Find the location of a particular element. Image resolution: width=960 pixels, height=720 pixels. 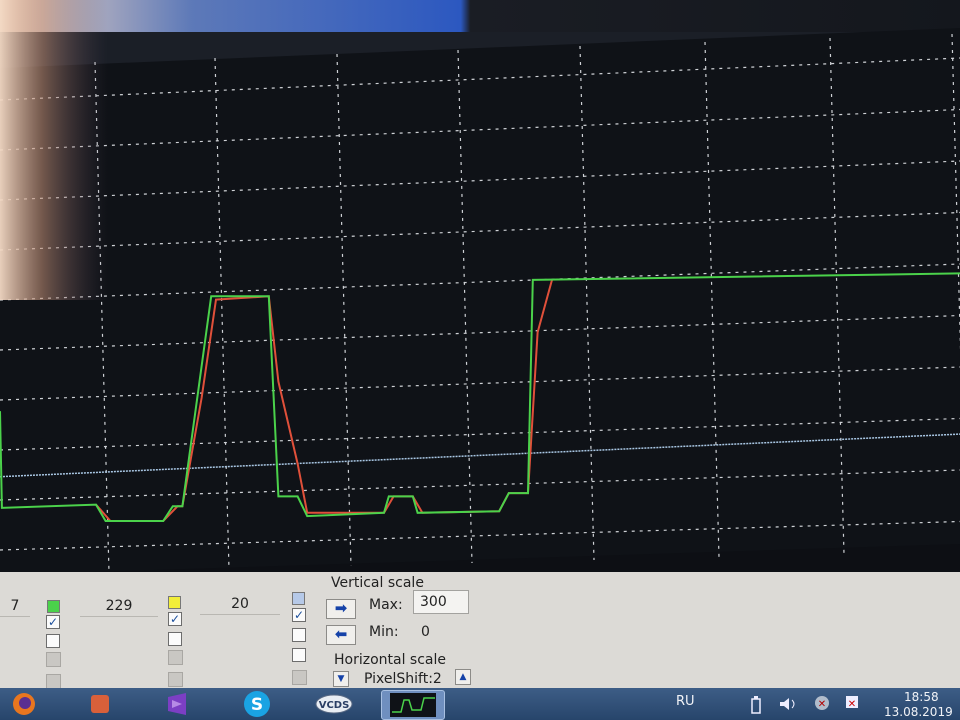

svg-text: VCDS is located at coordinates (334, 705).